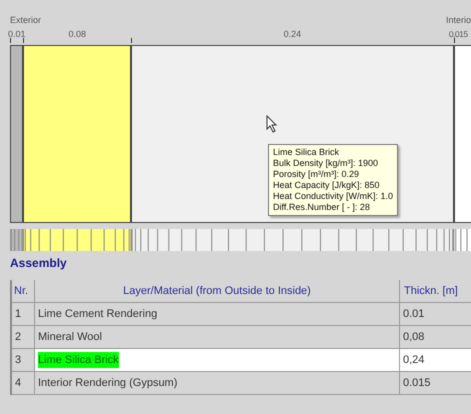  I want to click on table-cell-text: 0.01, so click(414, 314).